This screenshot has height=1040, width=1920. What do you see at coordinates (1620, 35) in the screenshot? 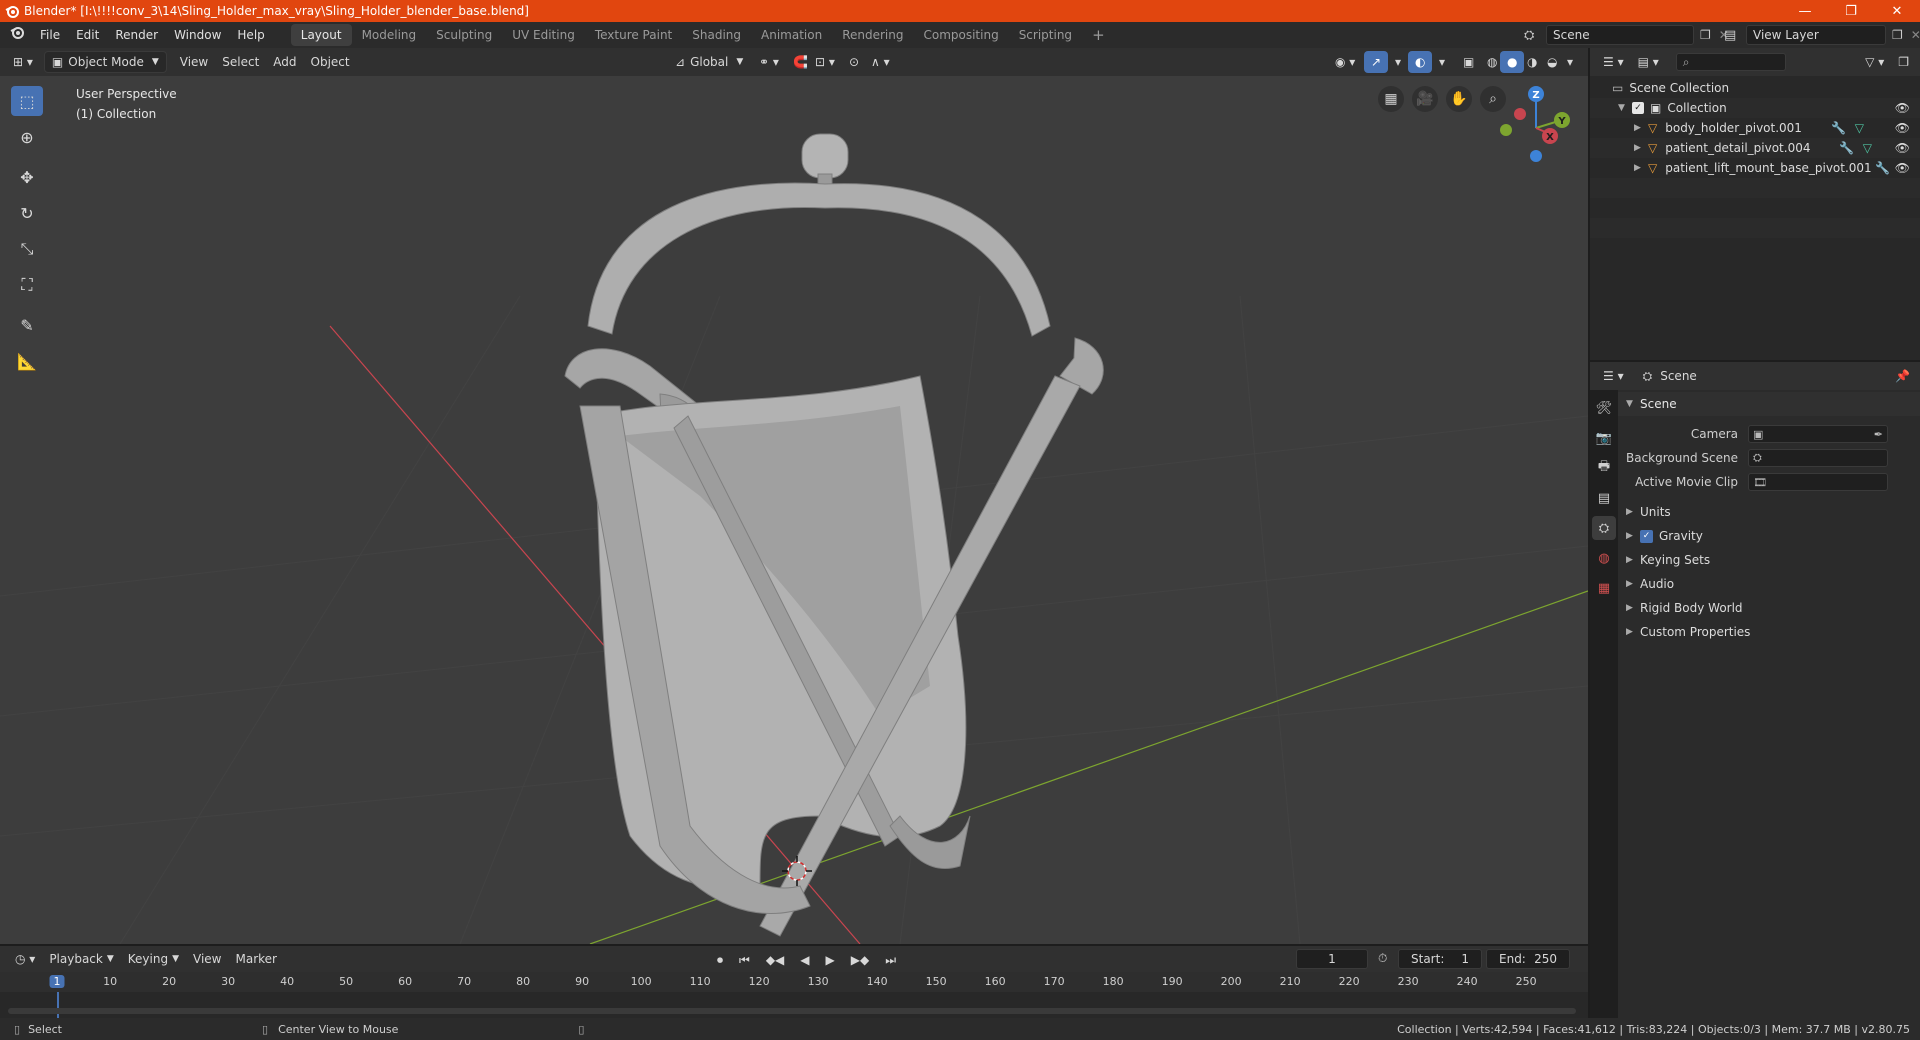
I see `scene-selector: Scene` at bounding box center [1620, 35].